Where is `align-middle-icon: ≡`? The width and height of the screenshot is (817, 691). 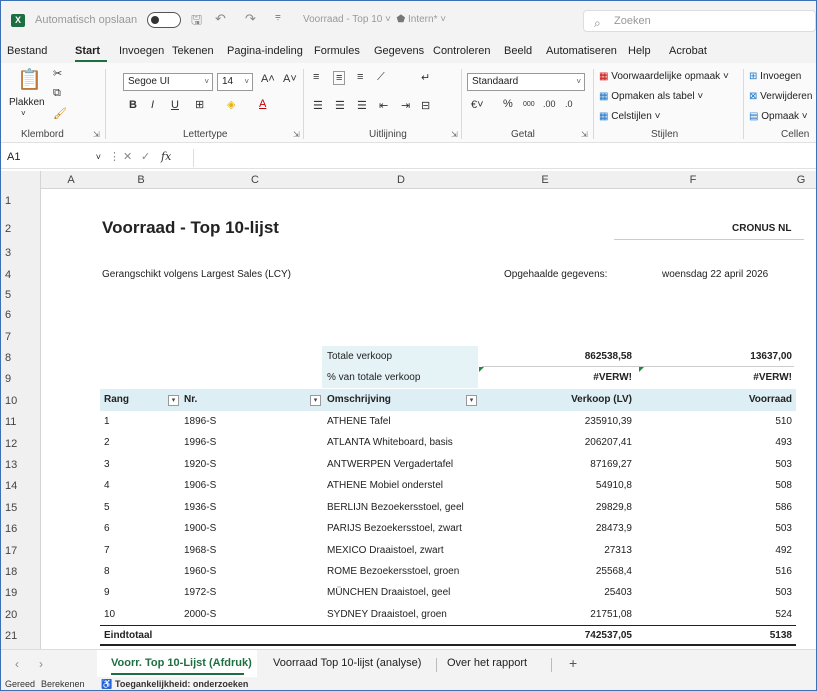 align-middle-icon: ≡ is located at coordinates (339, 78).